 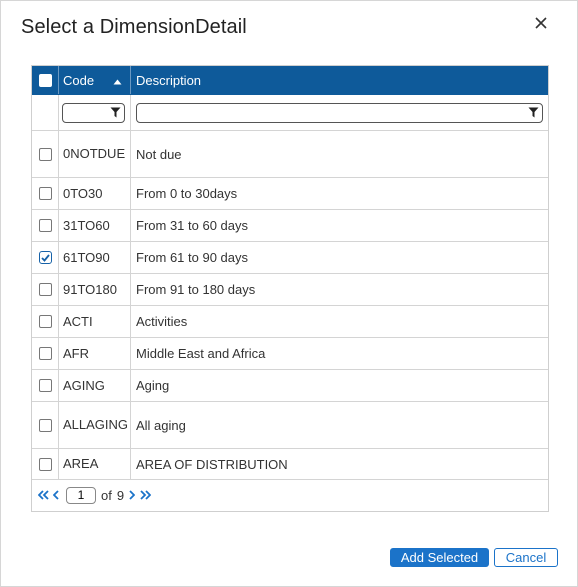 I want to click on code-cell: 61TO90, so click(x=95, y=257).